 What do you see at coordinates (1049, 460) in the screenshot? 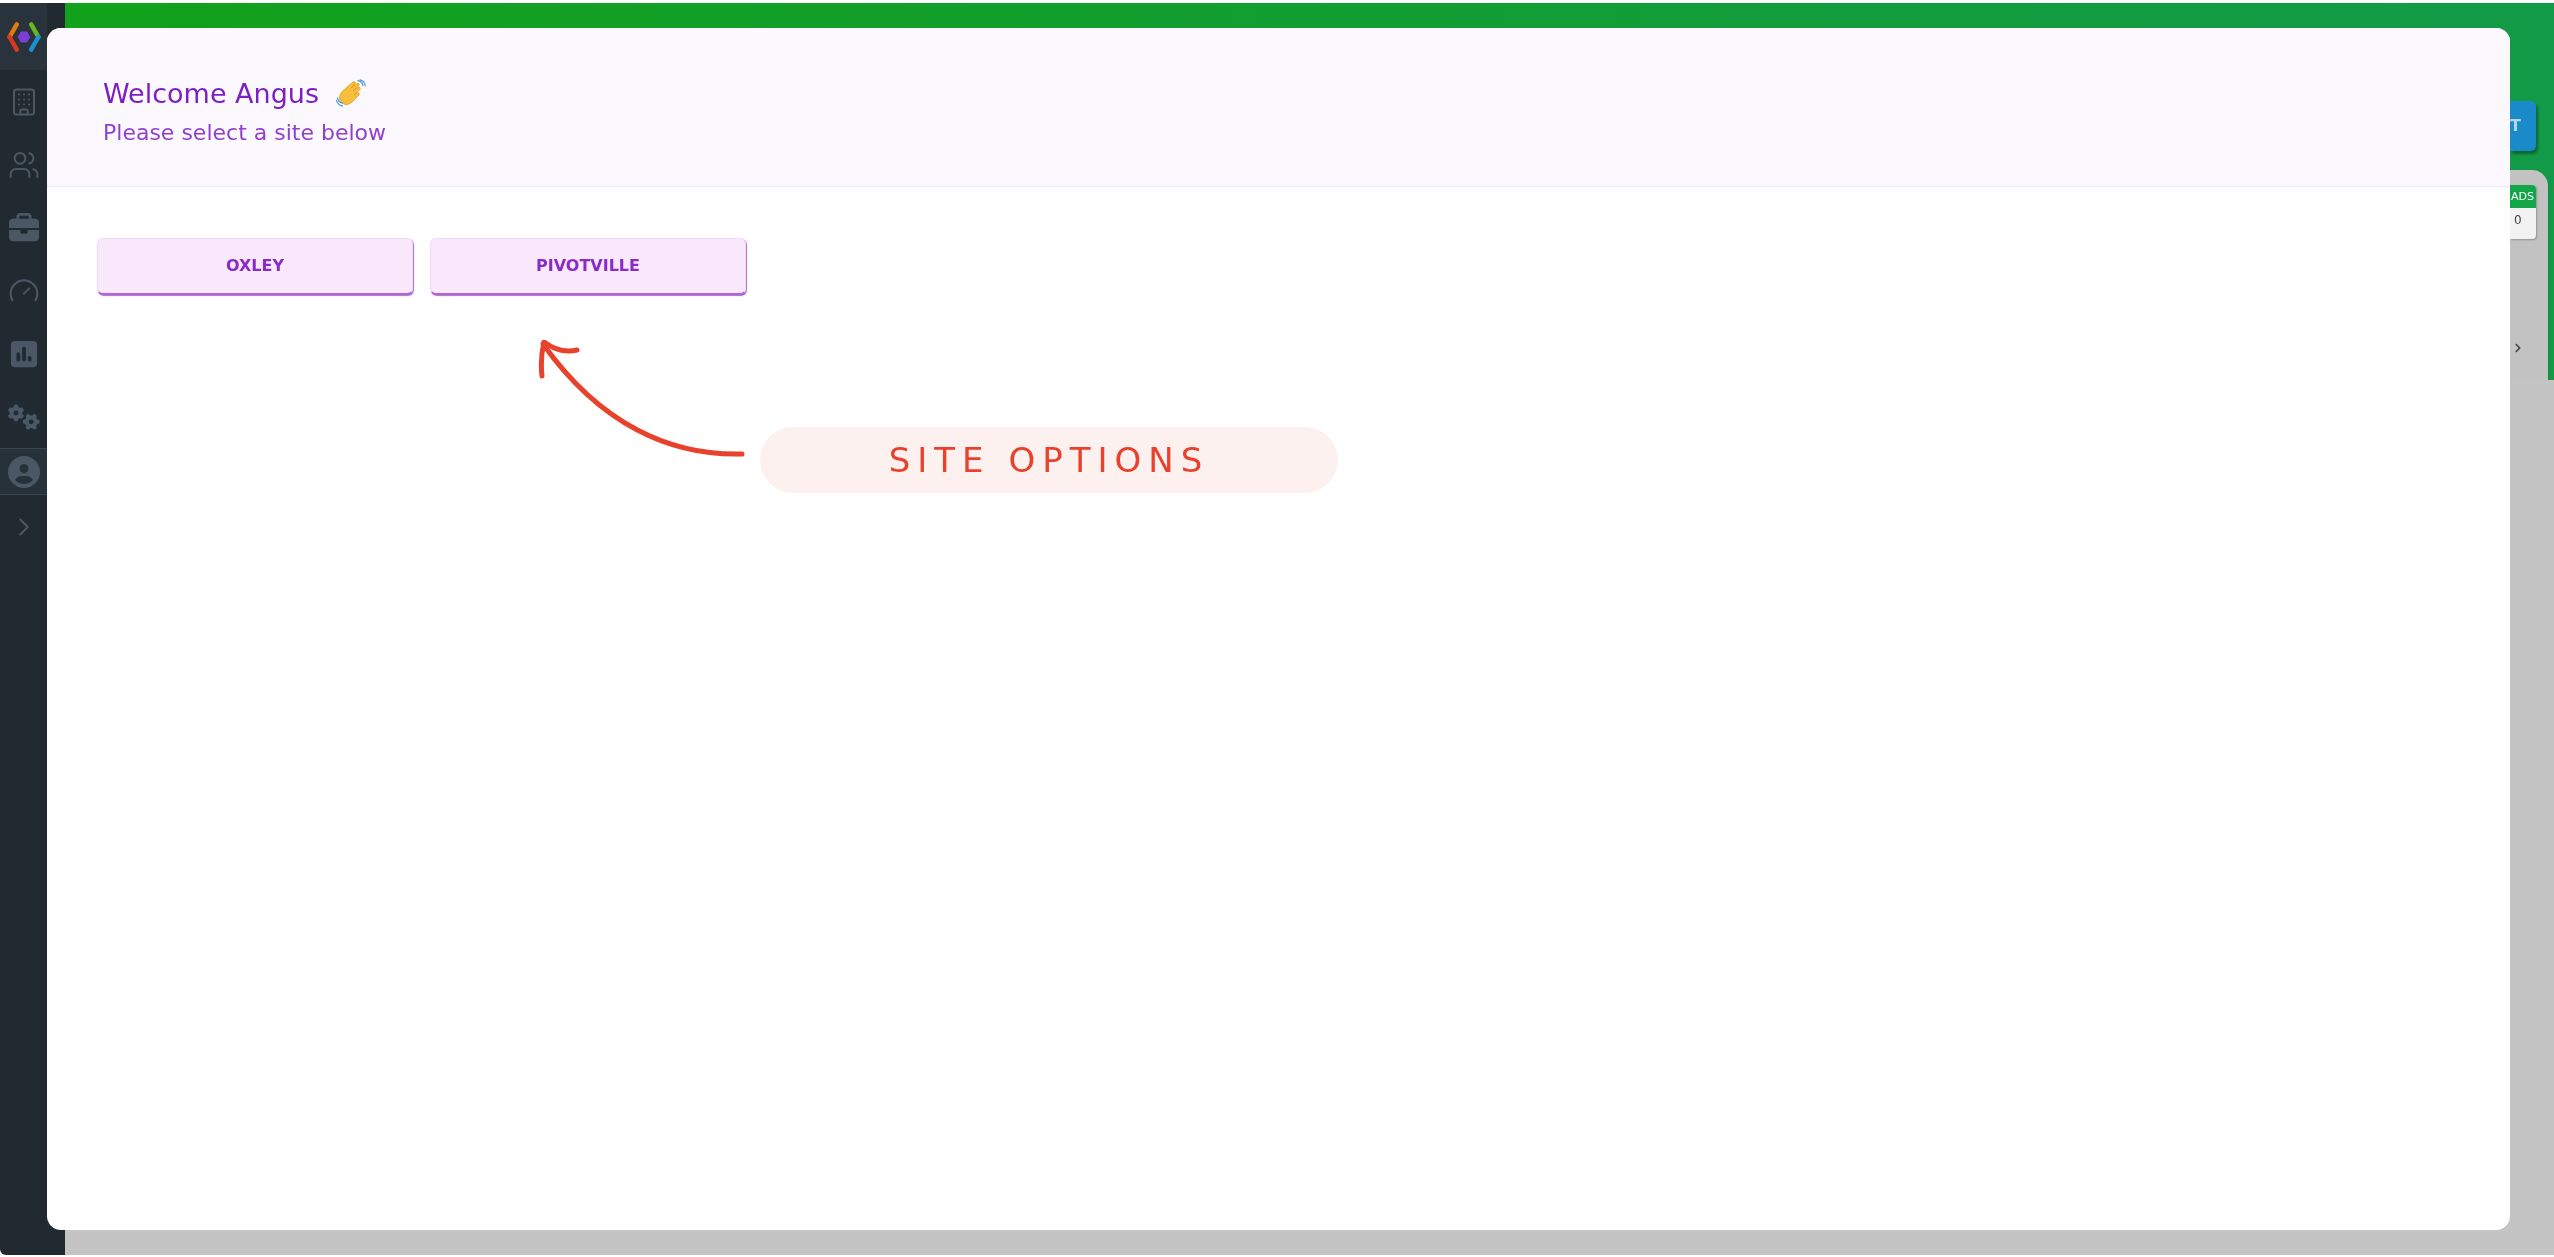
I see `annotation-label: SITE OPTIONS` at bounding box center [1049, 460].